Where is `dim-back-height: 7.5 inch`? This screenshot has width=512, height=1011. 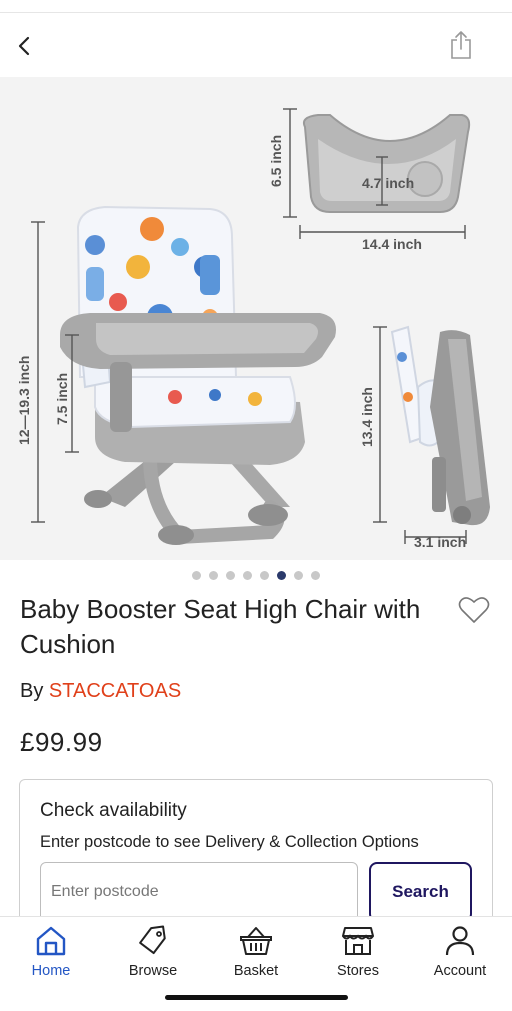 dim-back-height: 7.5 inch is located at coordinates (62, 399).